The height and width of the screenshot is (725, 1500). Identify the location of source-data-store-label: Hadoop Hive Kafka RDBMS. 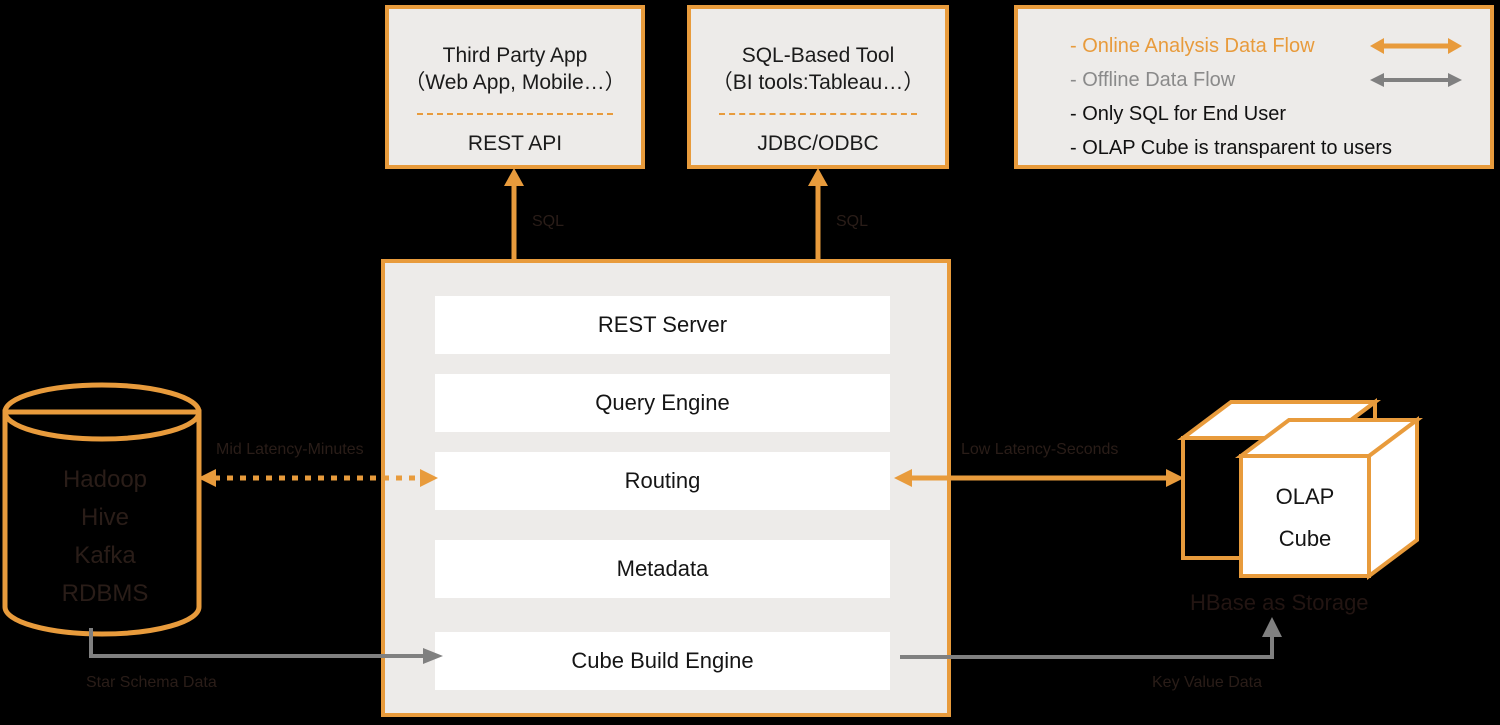
(105, 536).